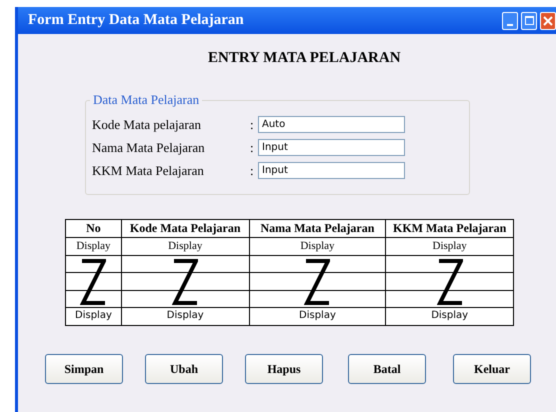  What do you see at coordinates (93, 228) in the screenshot?
I see `column-header: No` at bounding box center [93, 228].